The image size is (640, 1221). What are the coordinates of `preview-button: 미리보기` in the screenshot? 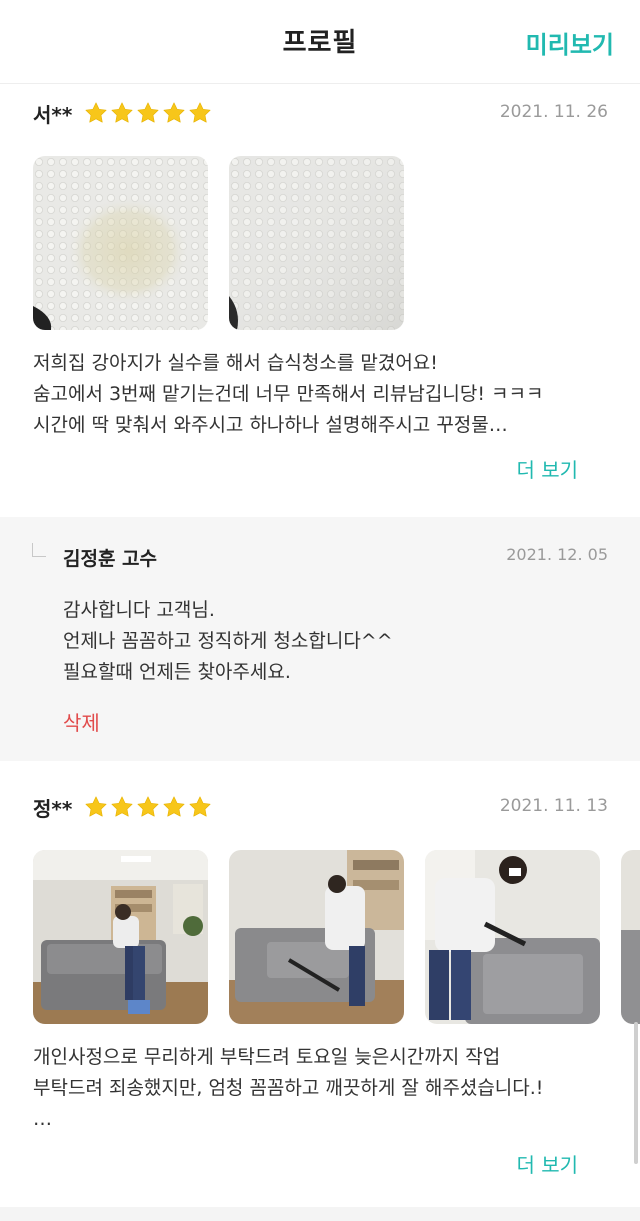 It's located at (570, 42).